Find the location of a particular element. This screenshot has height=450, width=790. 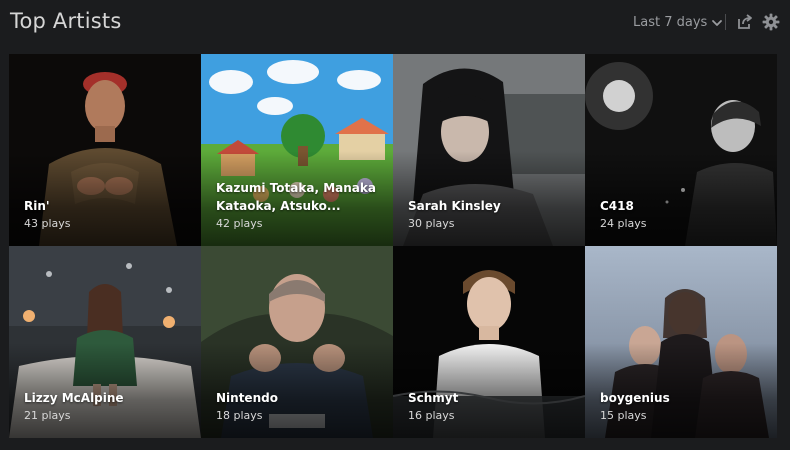

gear-icon is located at coordinates (771, 22).